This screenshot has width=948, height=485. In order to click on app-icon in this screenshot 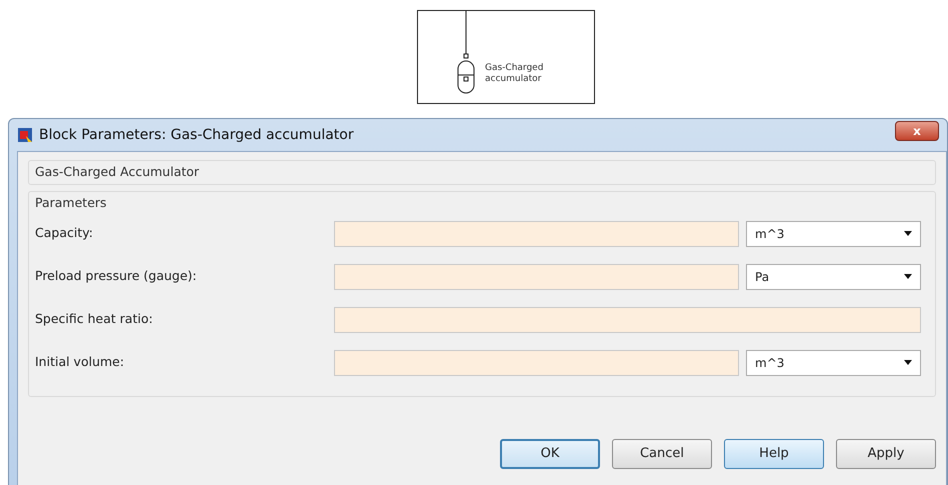, I will do `click(25, 135)`.